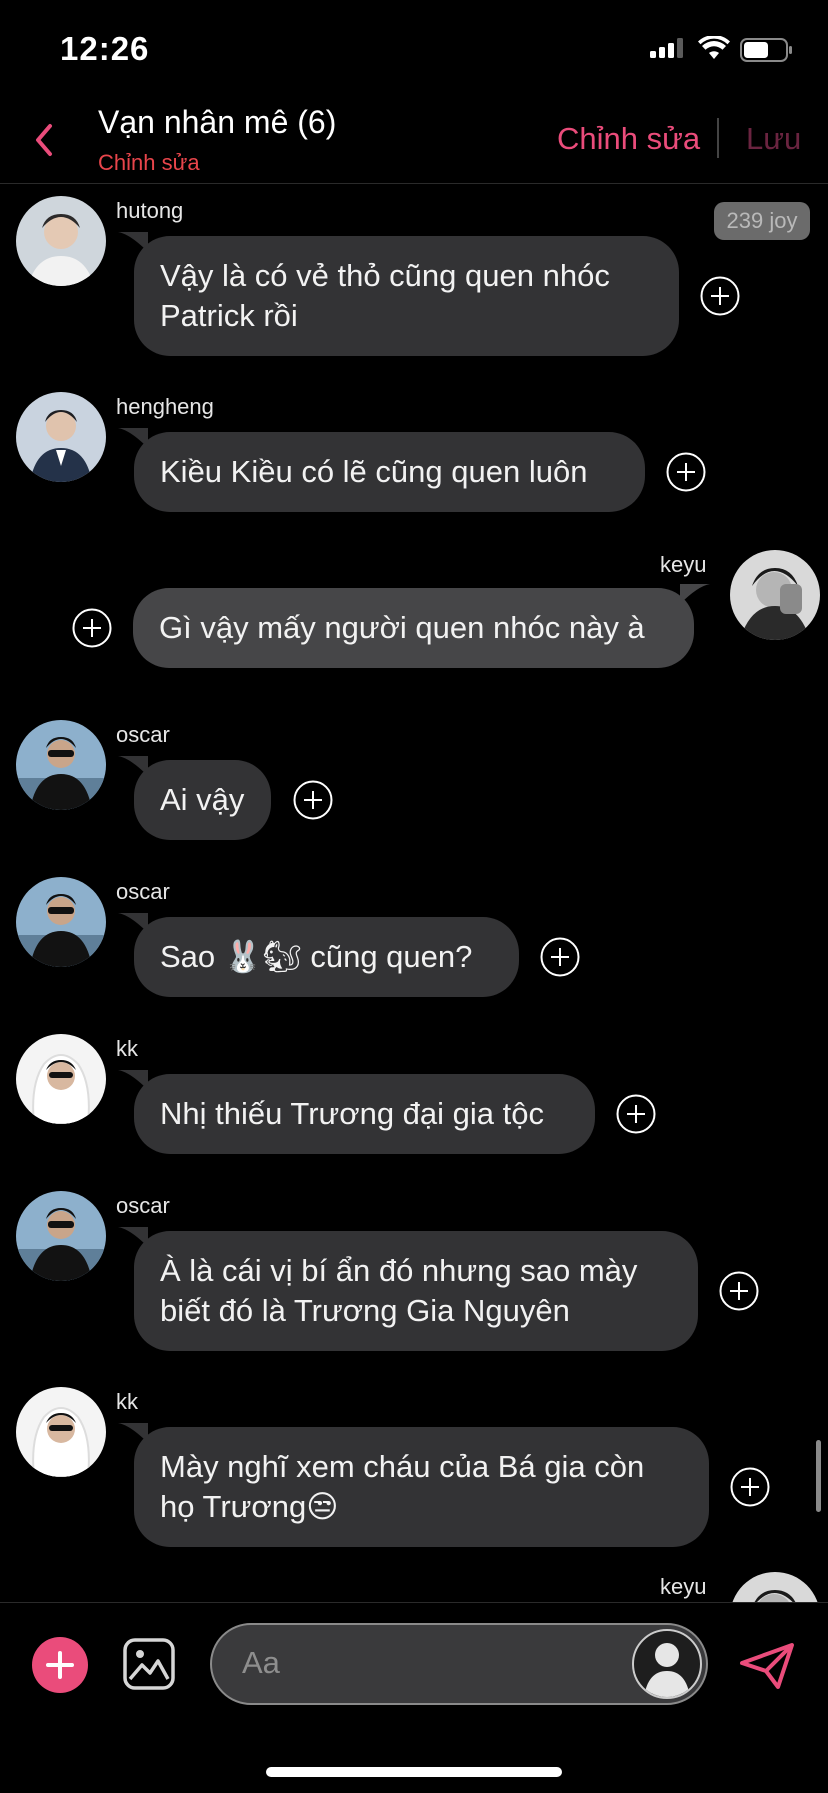  What do you see at coordinates (150, 210) in the screenshot?
I see `sender-name: hutong` at bounding box center [150, 210].